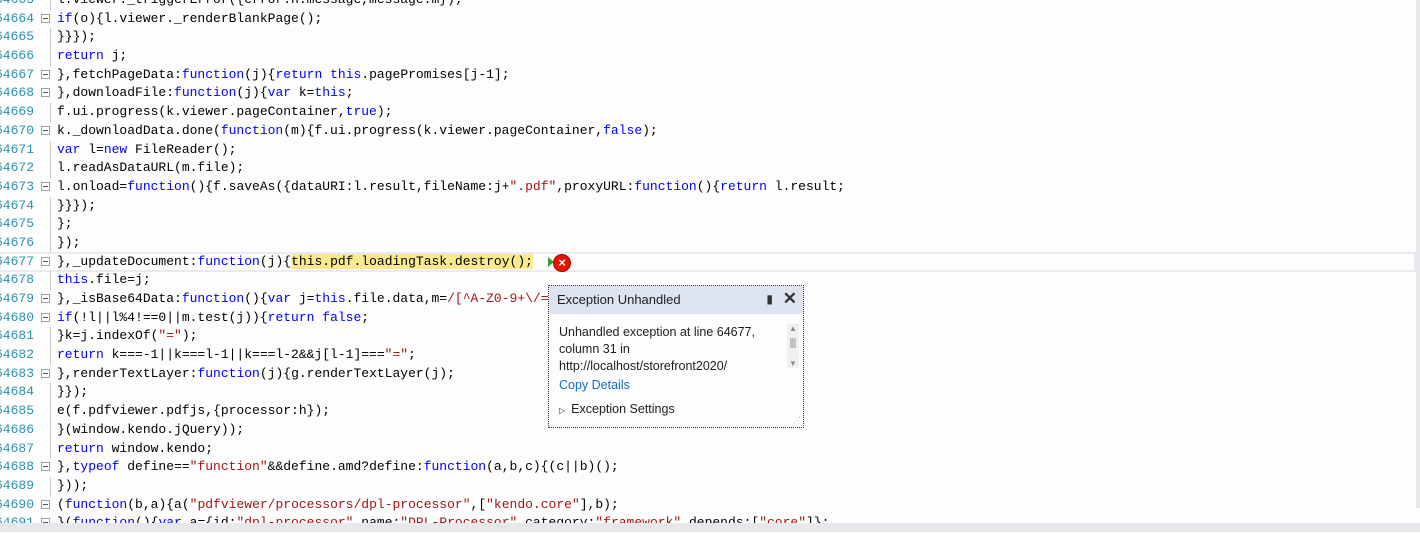 Image resolution: width=1420 pixels, height=533 pixels. I want to click on code-text: }));, so click(72, 486).